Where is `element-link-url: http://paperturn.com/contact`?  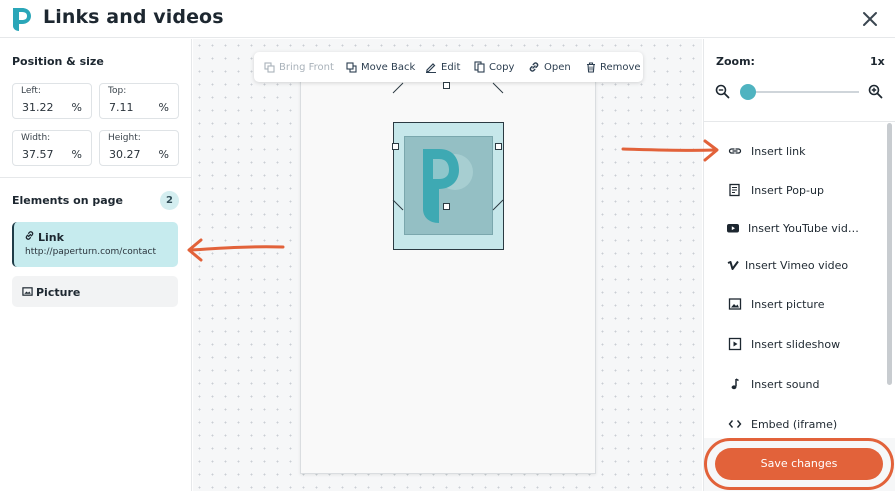 element-link-url: http://paperturn.com/contact is located at coordinates (91, 252).